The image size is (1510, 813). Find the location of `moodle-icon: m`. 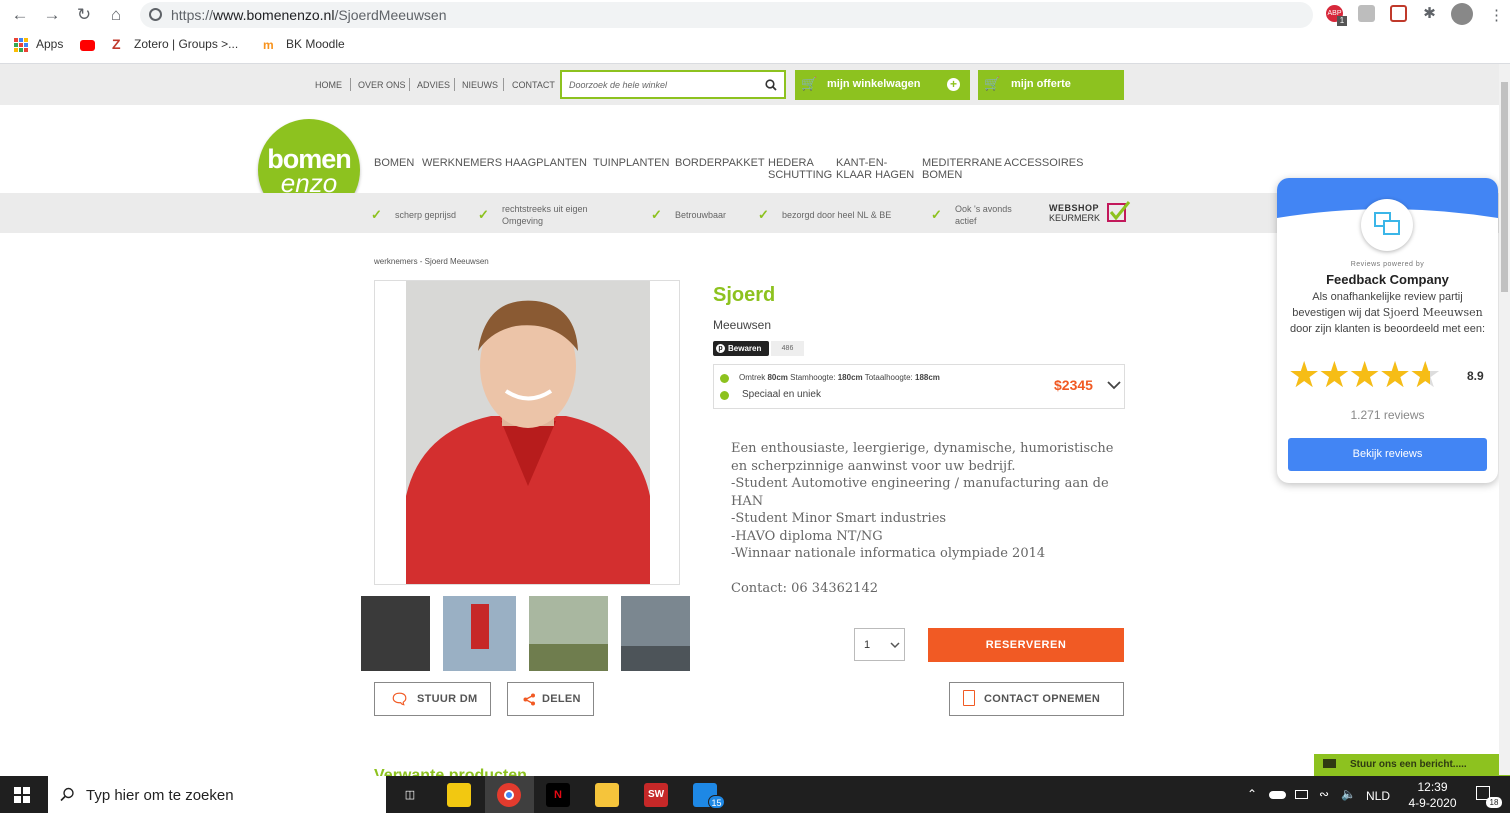

moodle-icon: m is located at coordinates (268, 45).